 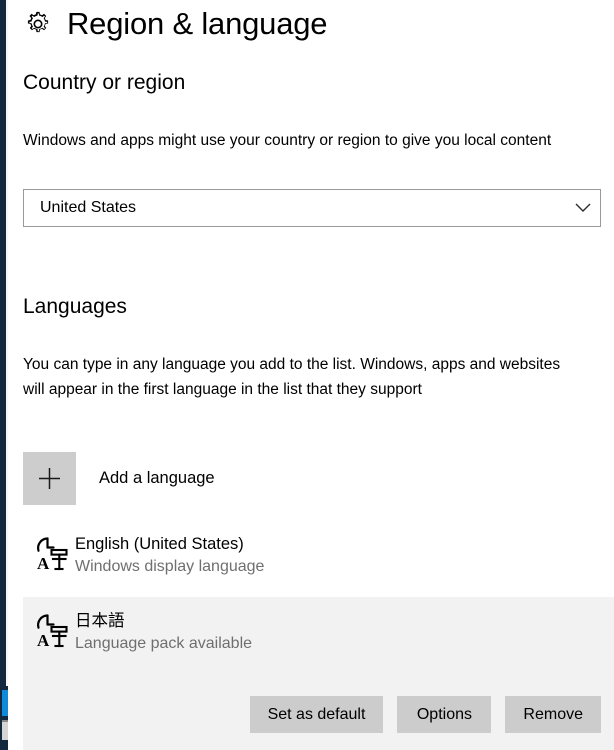 I want to click on country-section-heading: Country or region, so click(x=104, y=82).